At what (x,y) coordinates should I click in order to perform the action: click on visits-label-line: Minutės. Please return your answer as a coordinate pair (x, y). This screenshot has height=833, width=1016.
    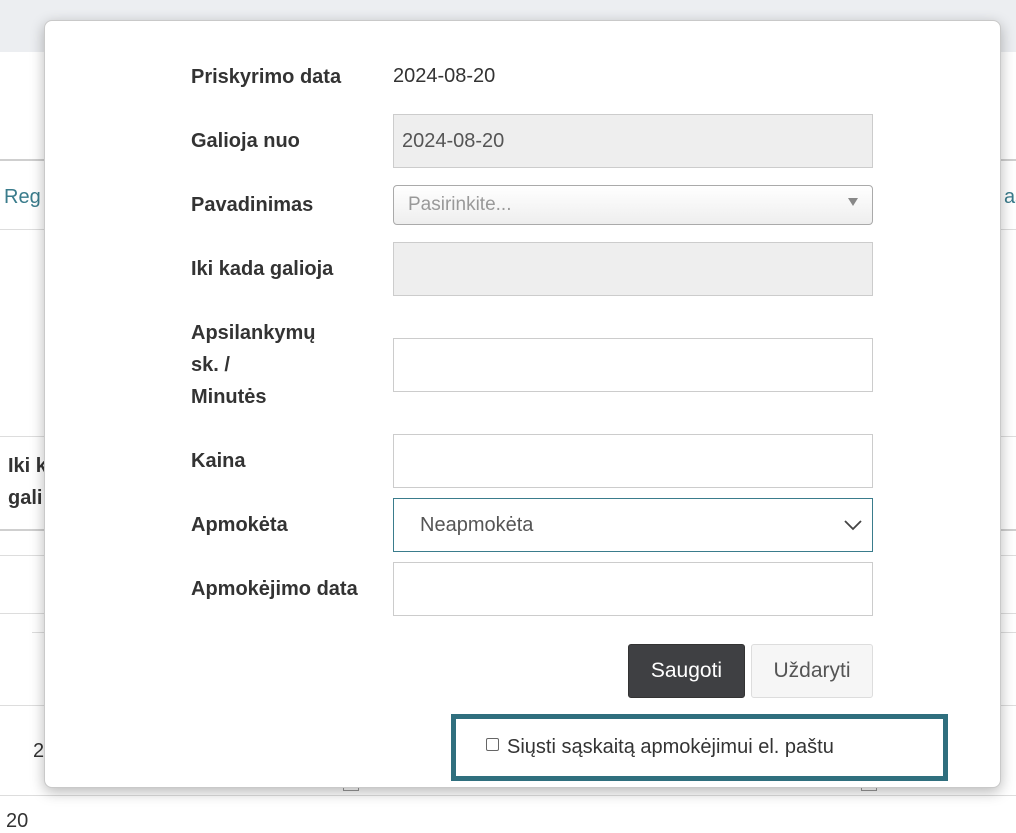
    Looking at the image, I should click on (229, 397).